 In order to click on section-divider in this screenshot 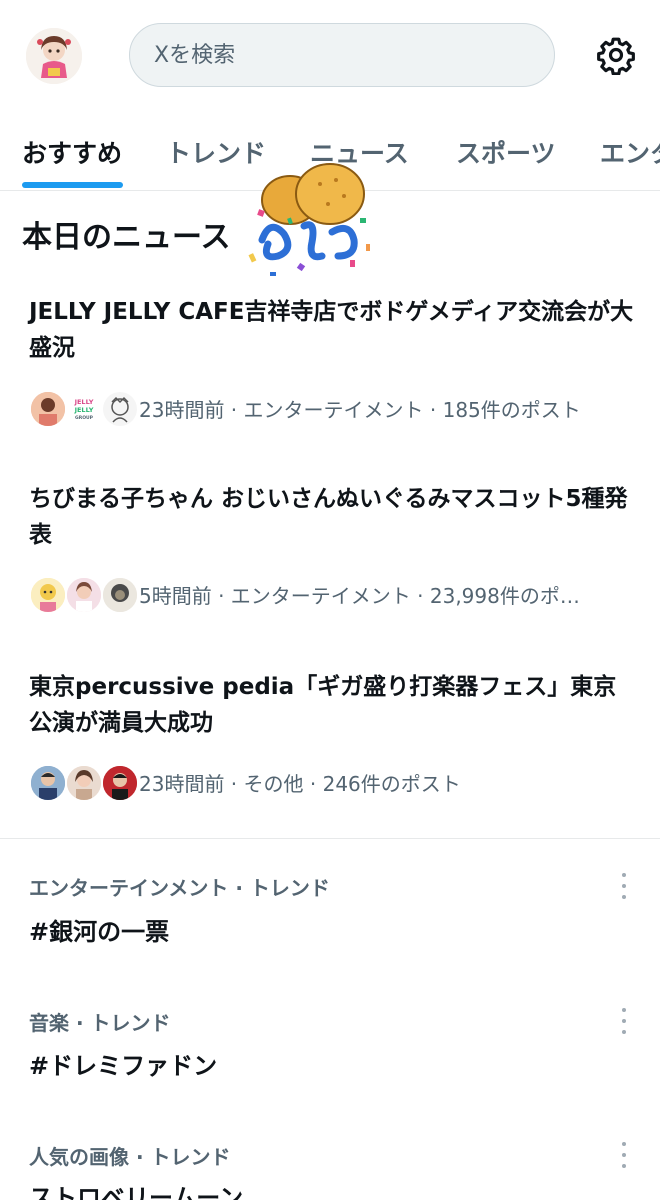, I will do `click(330, 838)`.